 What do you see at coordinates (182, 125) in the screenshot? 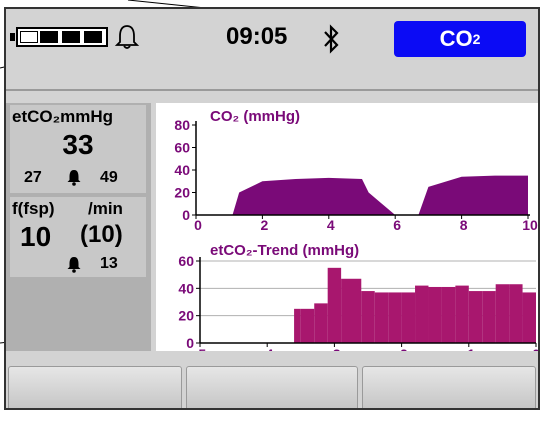
I see `waveform-y-tick-label: 80` at bounding box center [182, 125].